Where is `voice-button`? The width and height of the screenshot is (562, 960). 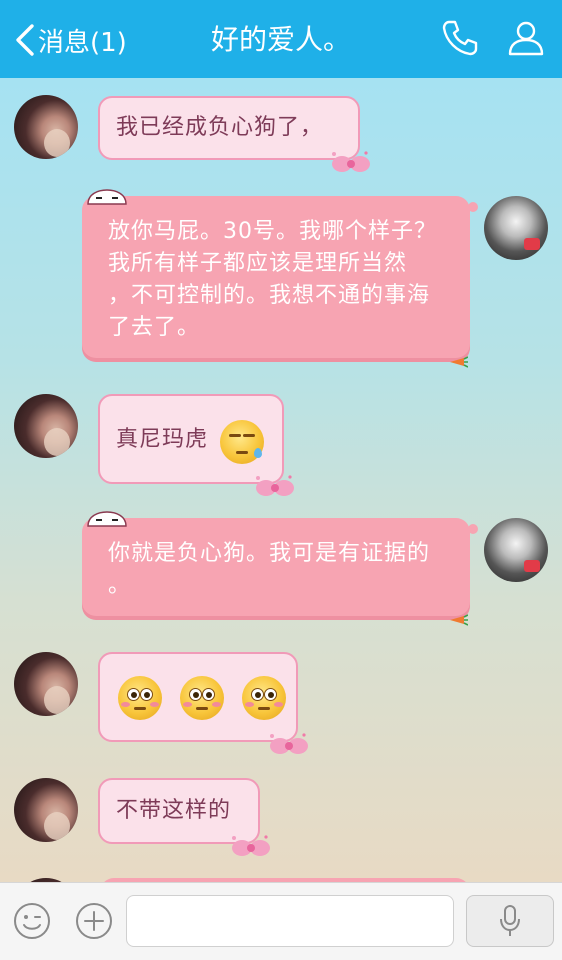
voice-button is located at coordinates (510, 921).